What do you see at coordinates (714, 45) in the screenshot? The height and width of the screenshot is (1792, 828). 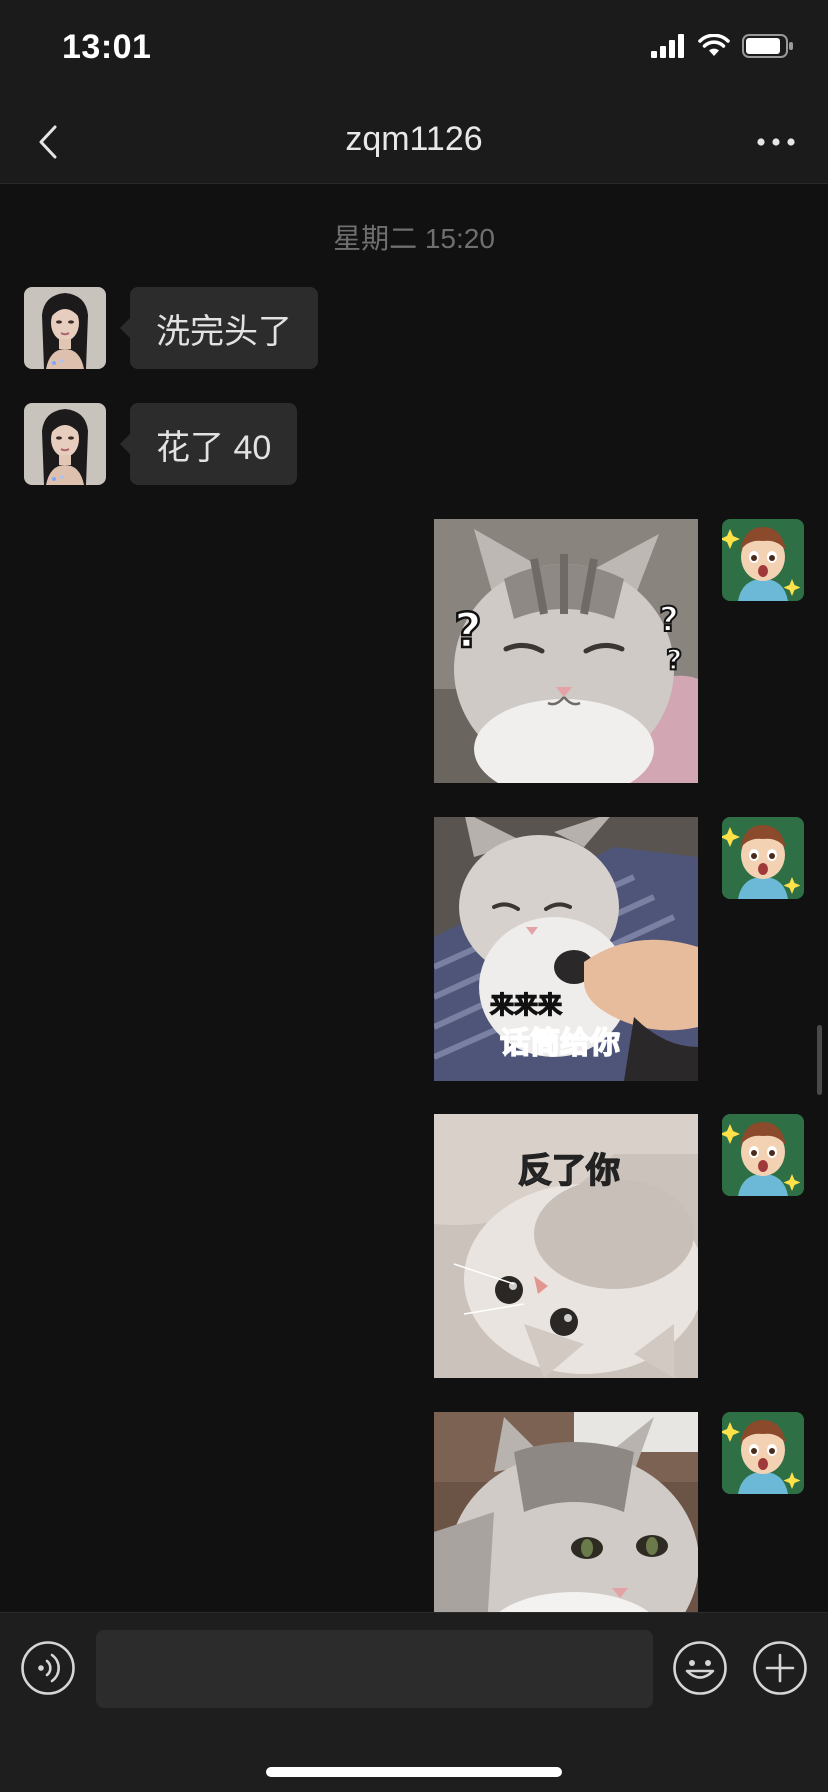 I see `wifi-icon` at bounding box center [714, 45].